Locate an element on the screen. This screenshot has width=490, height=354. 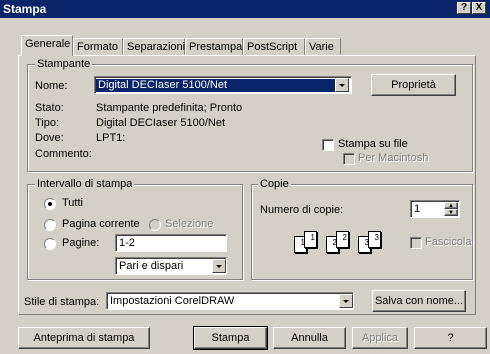
window-title: Stampa is located at coordinates (25, 9).